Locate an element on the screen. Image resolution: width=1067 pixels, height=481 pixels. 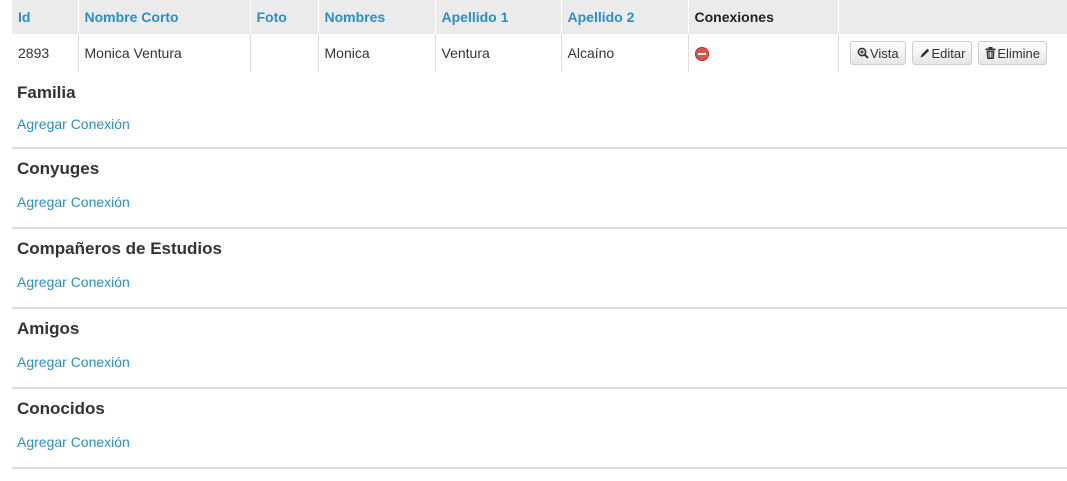
cell-nombre-corto: Monica Ventura is located at coordinates (164, 53).